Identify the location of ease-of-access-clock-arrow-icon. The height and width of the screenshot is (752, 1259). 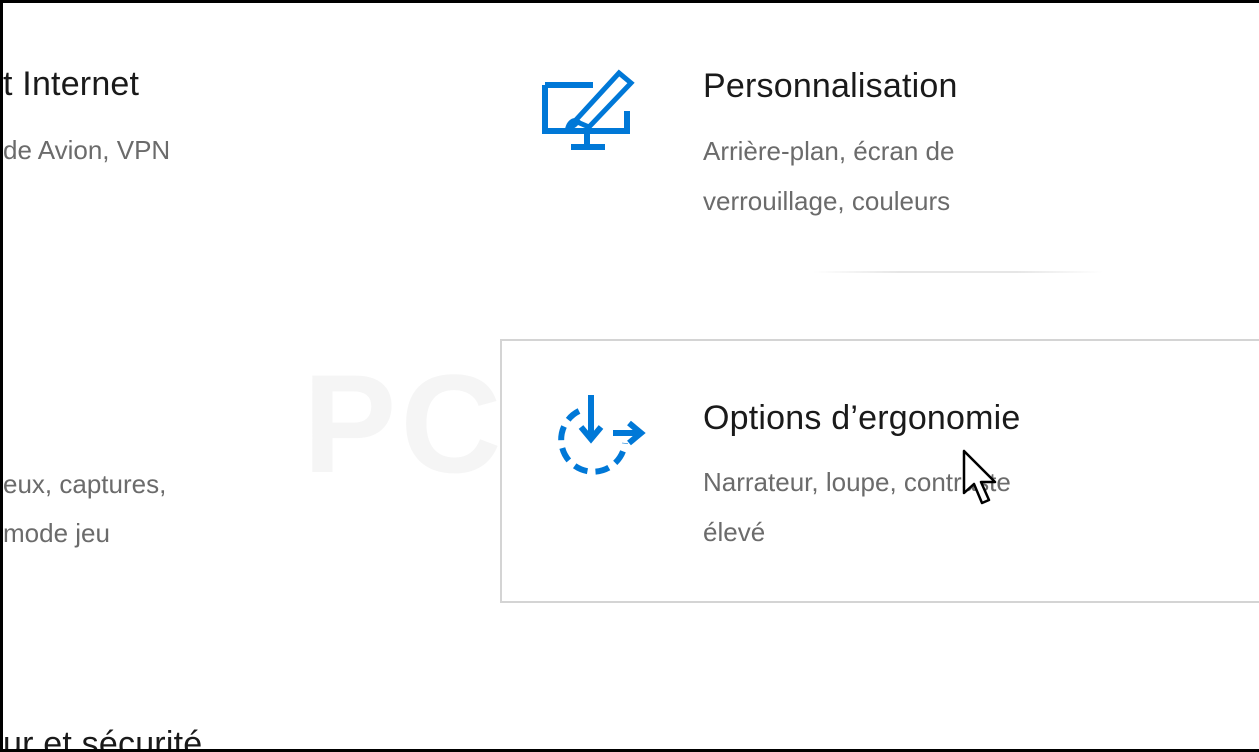
(602, 435).